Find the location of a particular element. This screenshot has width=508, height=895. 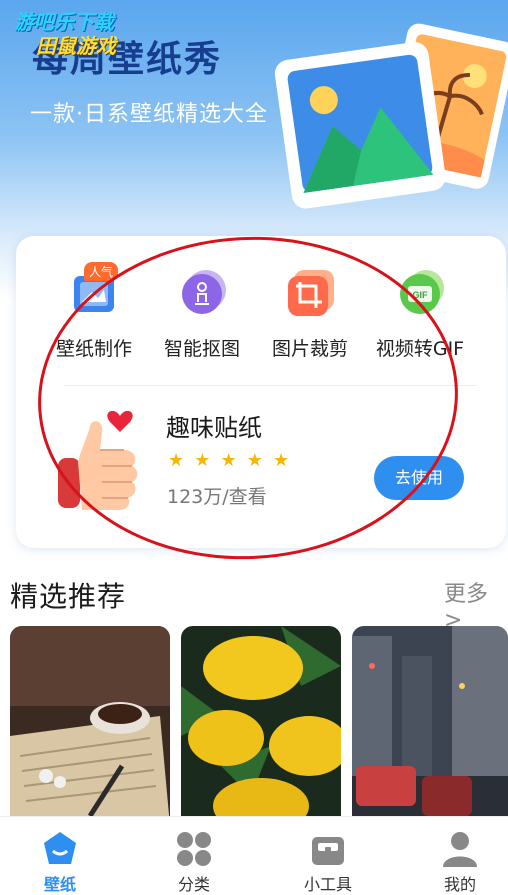

view-count: 123万/查看 is located at coordinates (217, 497).